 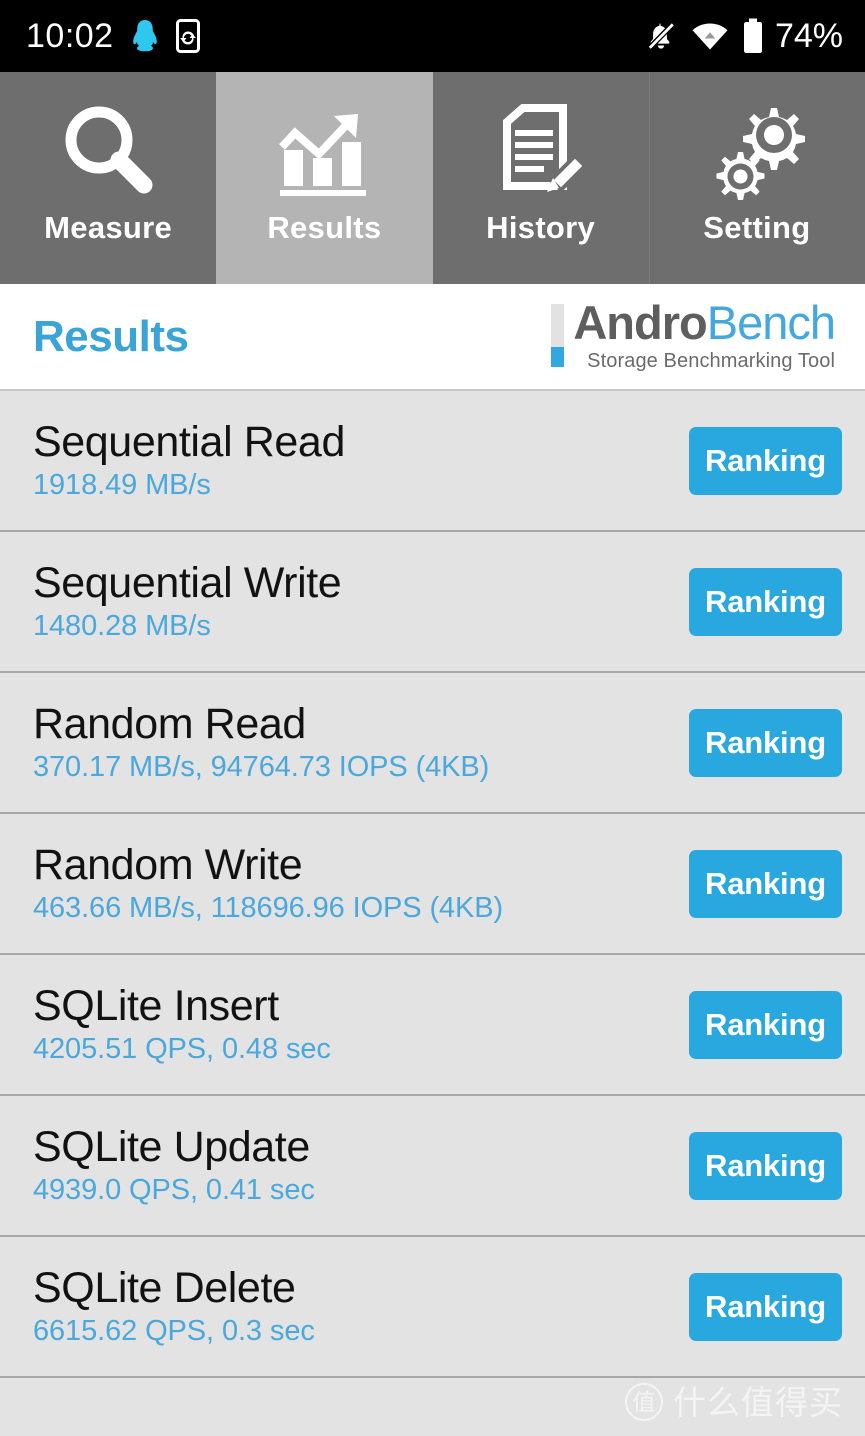 What do you see at coordinates (361, 460) in the screenshot?
I see `row-text-group: Sequential Read 1918.49 MB/s` at bounding box center [361, 460].